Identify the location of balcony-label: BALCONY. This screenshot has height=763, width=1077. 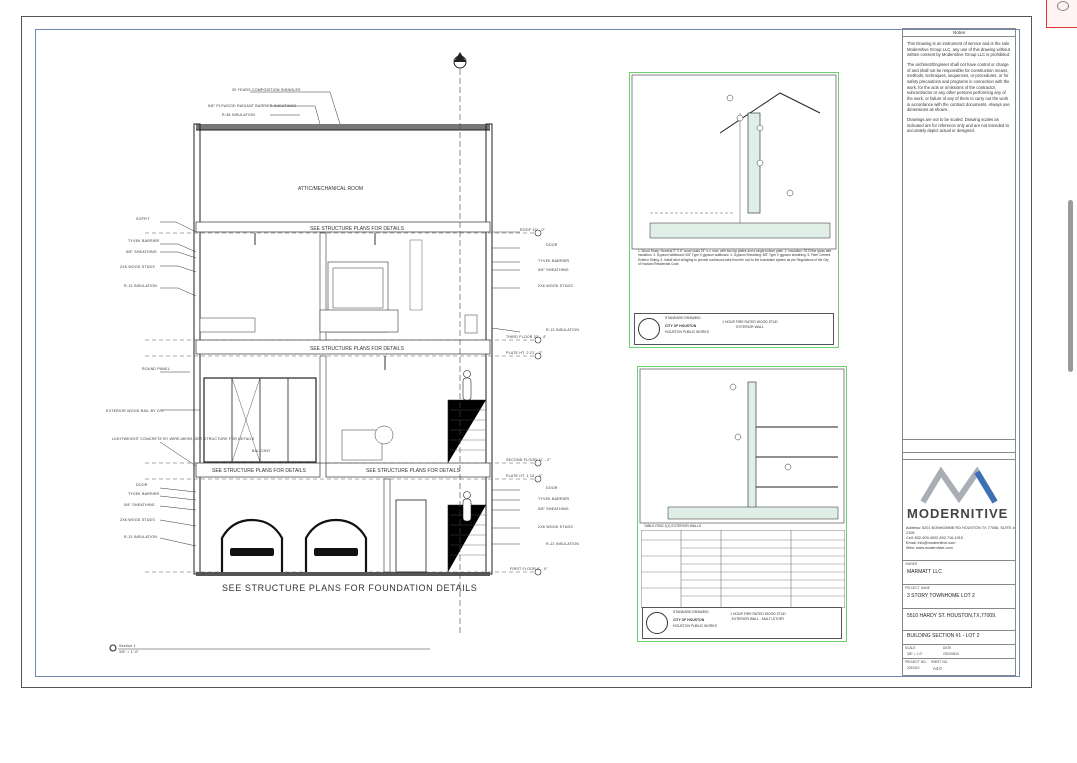
(261, 451).